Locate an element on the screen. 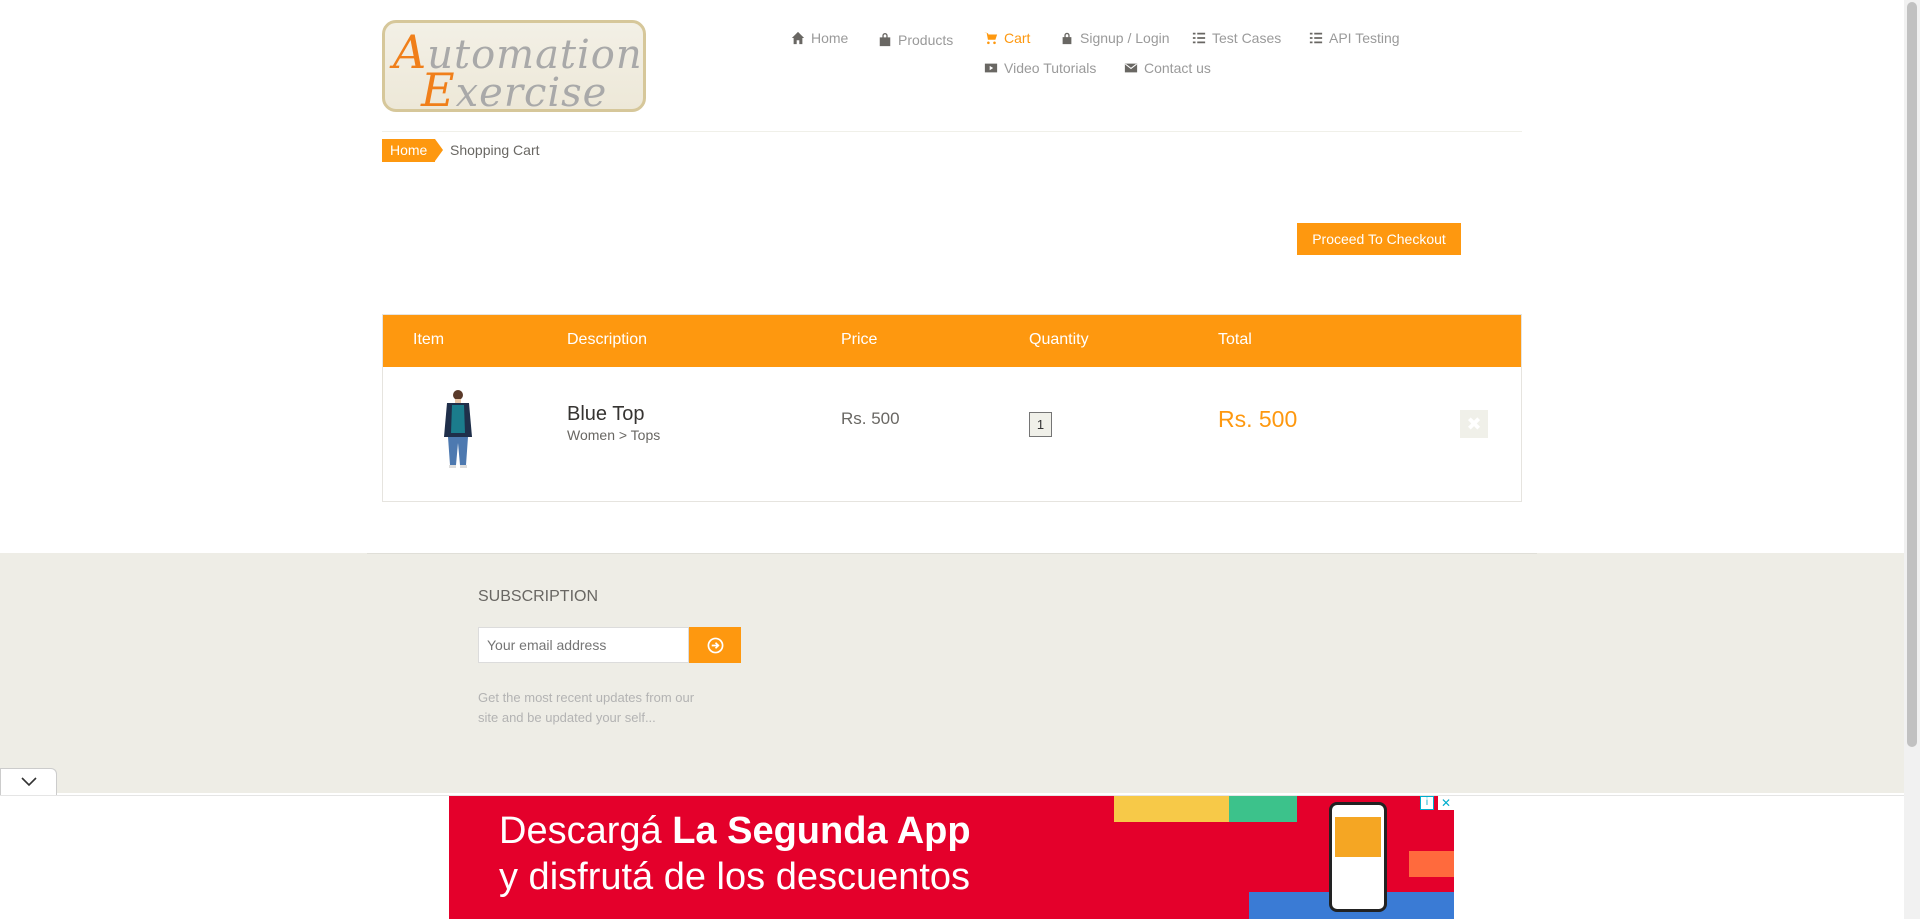  nav-products: Products is located at coordinates (915, 40).